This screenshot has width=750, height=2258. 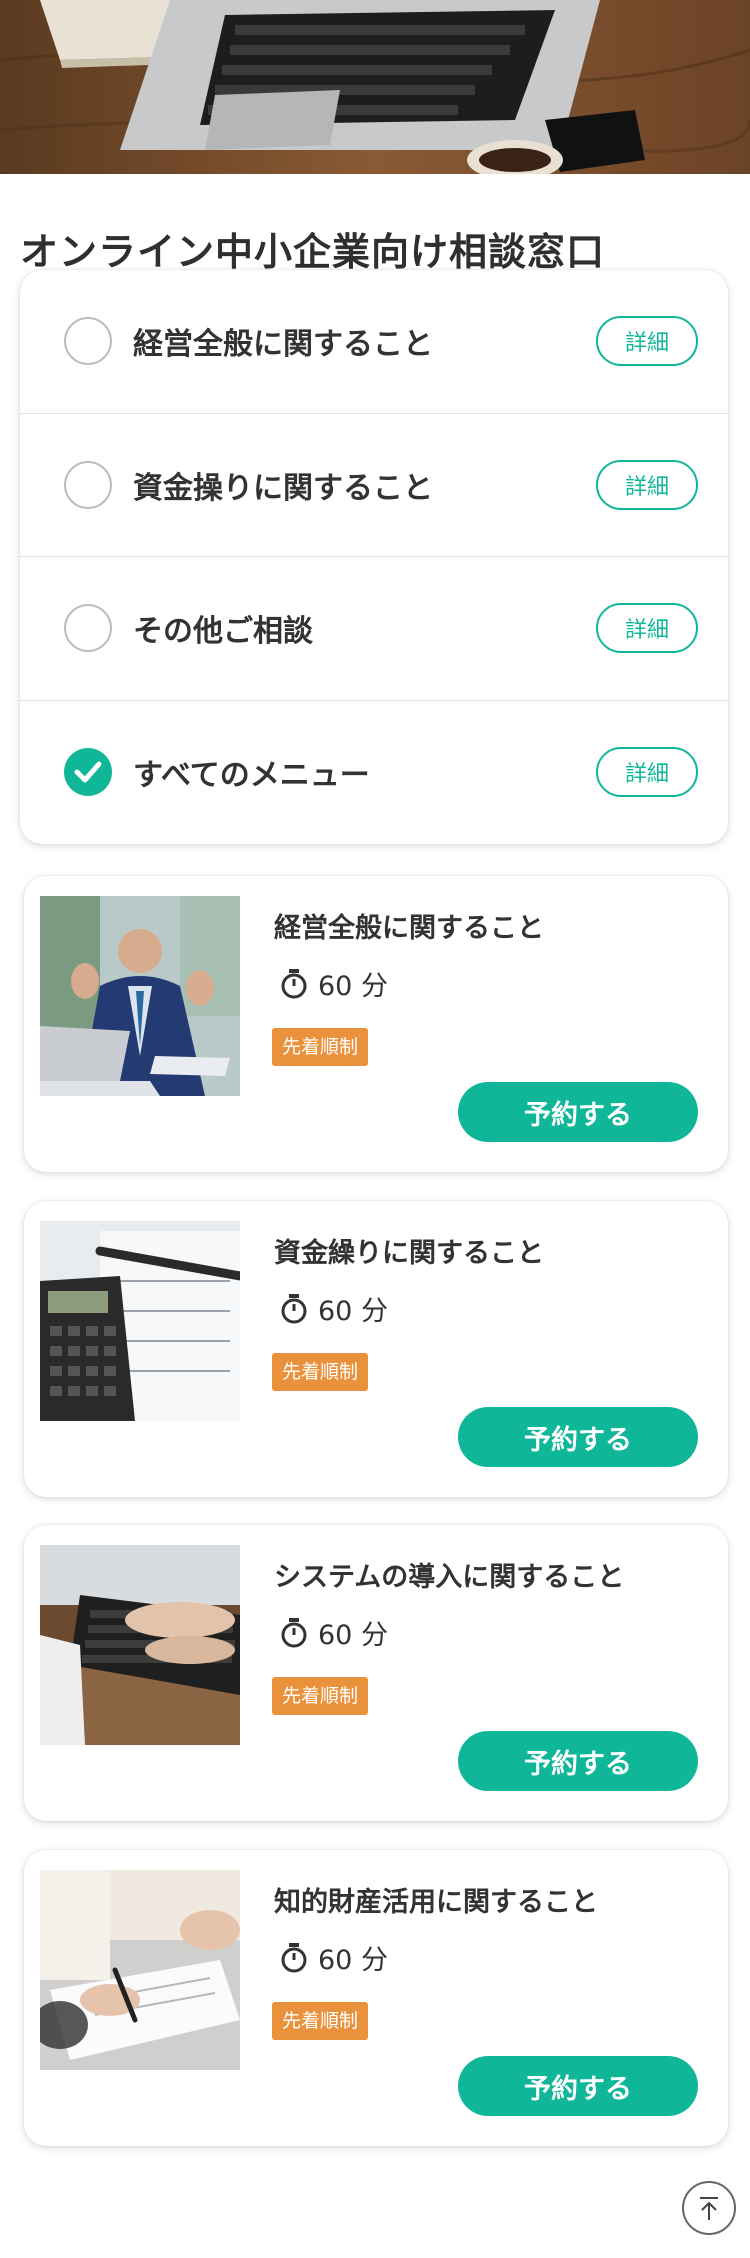 I want to click on menu-item-all: すべてのメニュー 詳細, so click(x=374, y=773).